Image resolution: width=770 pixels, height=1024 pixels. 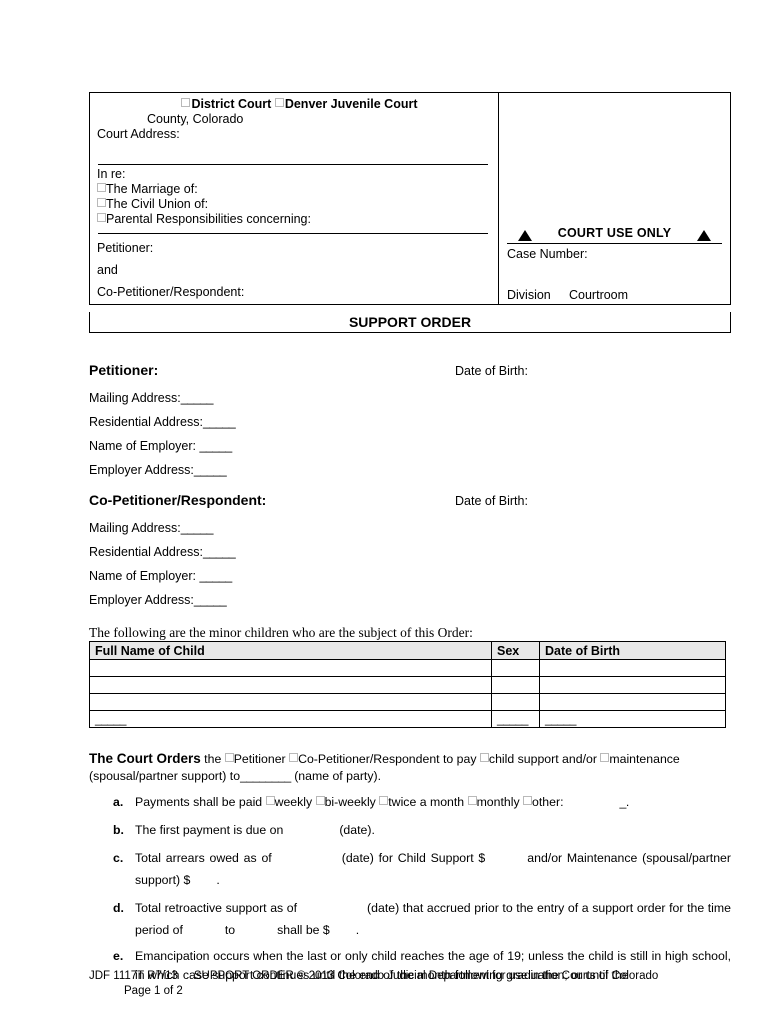 I want to click on twice-a-month-checkbox, so click(x=384, y=800).